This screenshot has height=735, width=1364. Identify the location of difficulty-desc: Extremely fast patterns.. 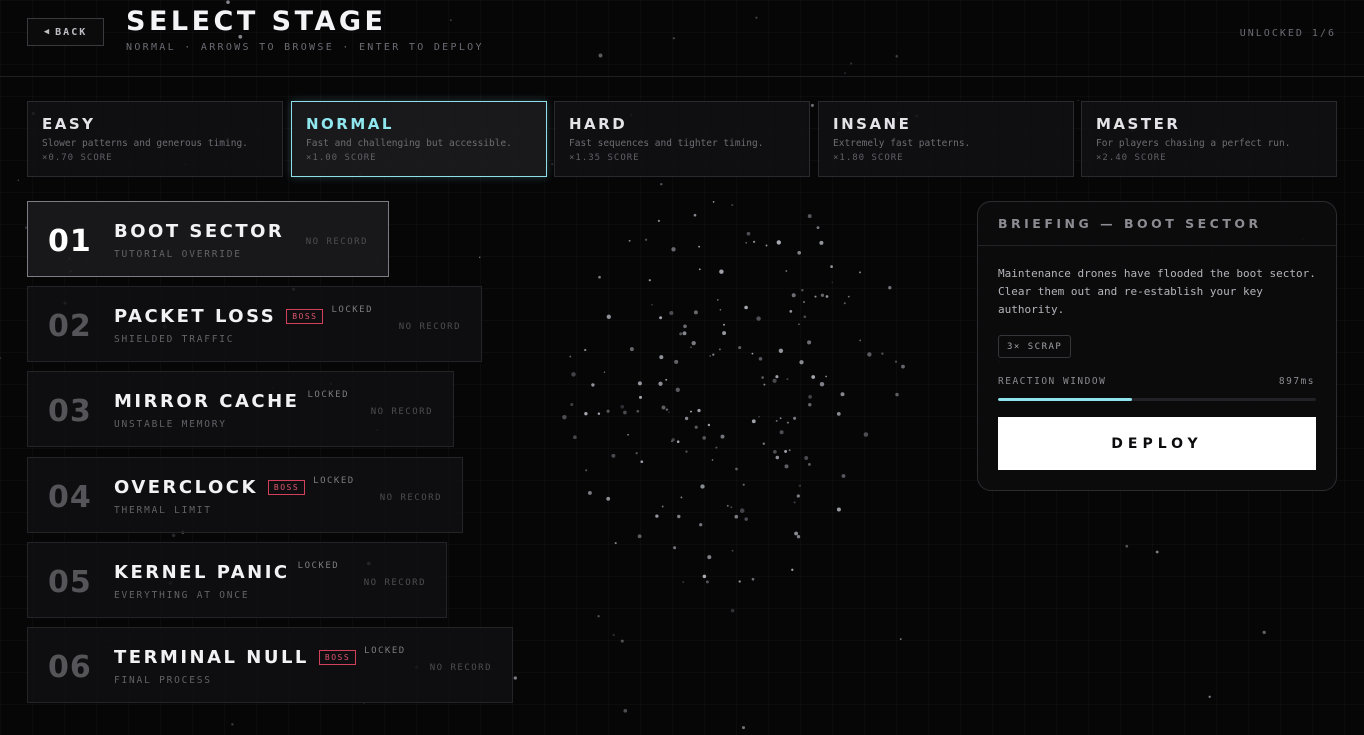
(902, 143).